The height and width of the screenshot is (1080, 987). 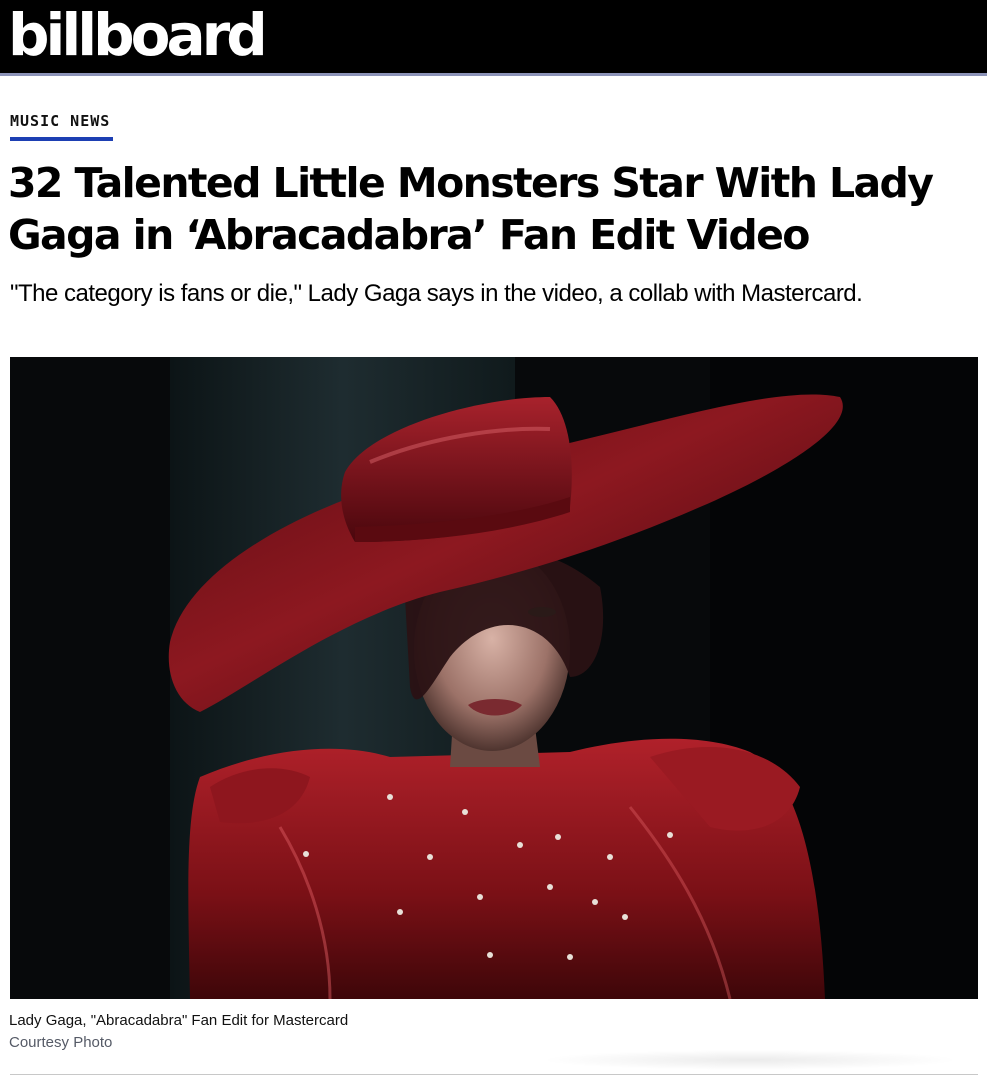 I want to click on section-divider, so click(x=494, y=1074).